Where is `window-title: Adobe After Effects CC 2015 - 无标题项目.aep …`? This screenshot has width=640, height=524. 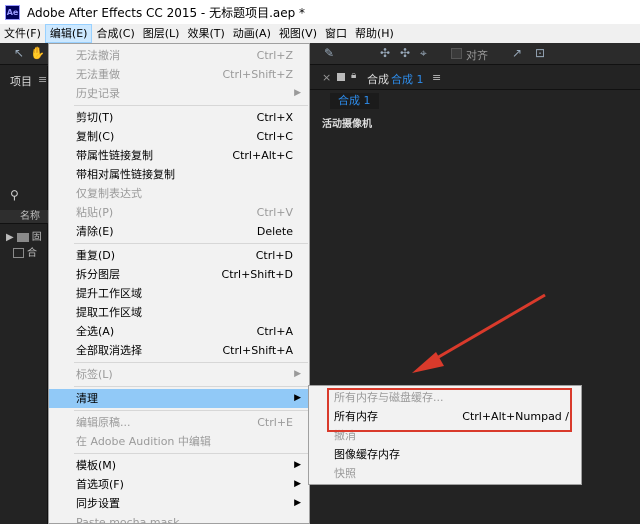
window-title: Adobe After Effects CC 2015 - 无标题项目.aep … is located at coordinates (166, 12).